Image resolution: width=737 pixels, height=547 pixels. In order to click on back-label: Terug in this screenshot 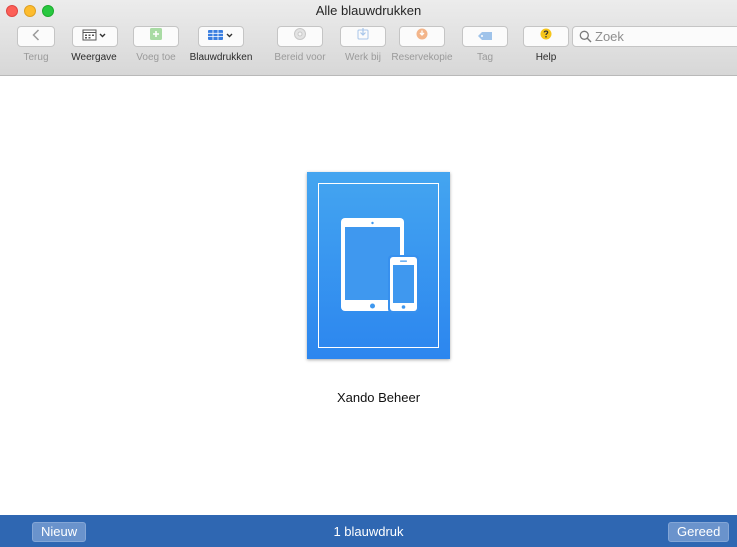, I will do `click(36, 57)`.